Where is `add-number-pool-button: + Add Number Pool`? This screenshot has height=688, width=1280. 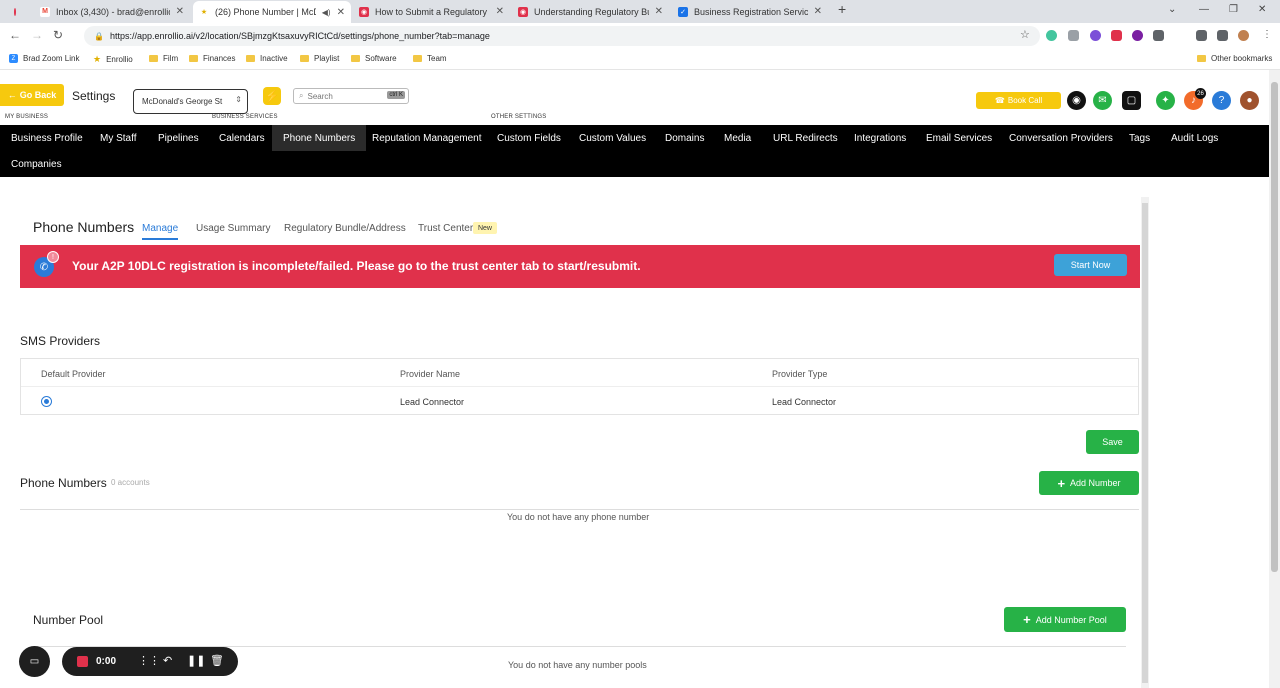 add-number-pool-button: + Add Number Pool is located at coordinates (1065, 619).